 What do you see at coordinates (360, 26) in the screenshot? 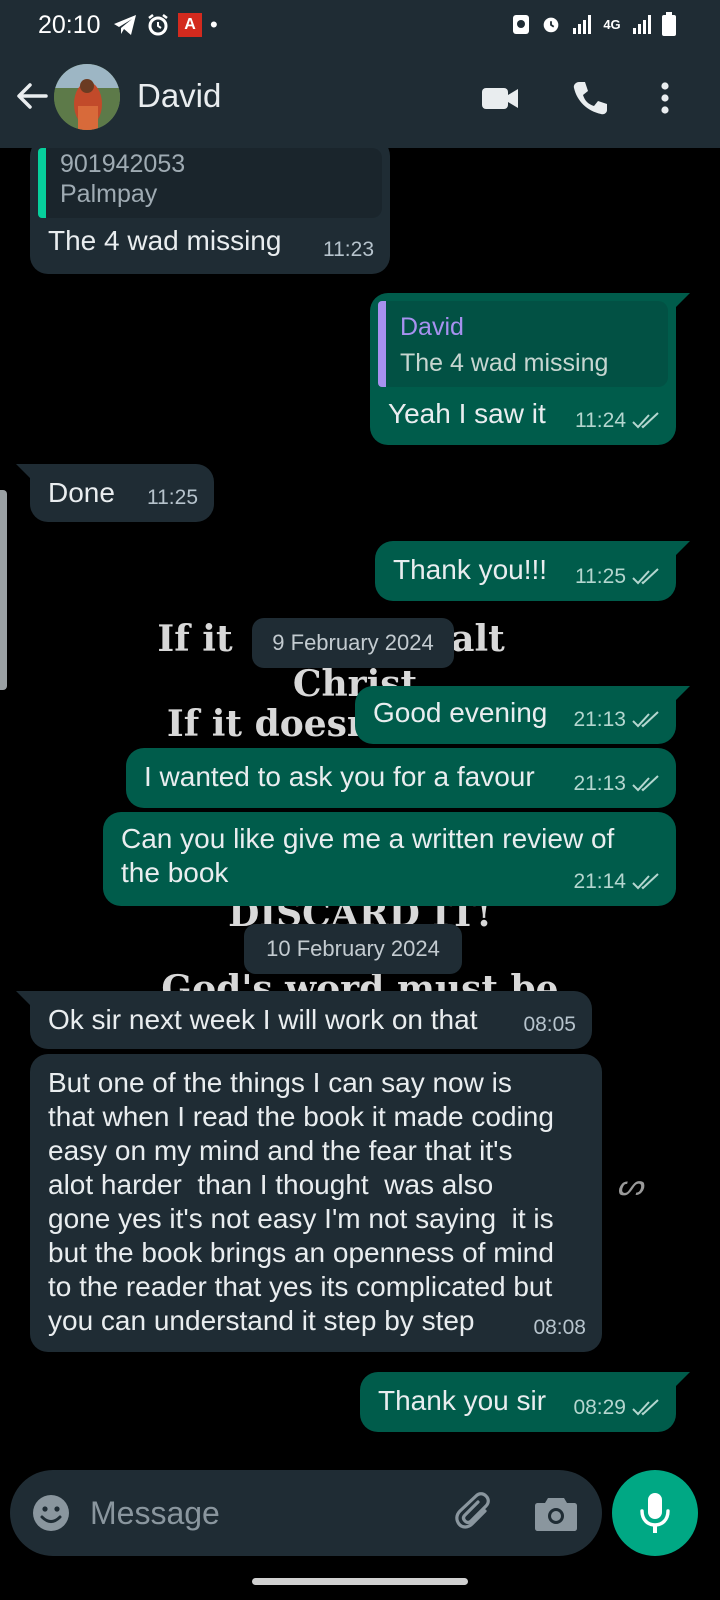
I see `status-bar: 20:10 A • 4G` at bounding box center [360, 26].